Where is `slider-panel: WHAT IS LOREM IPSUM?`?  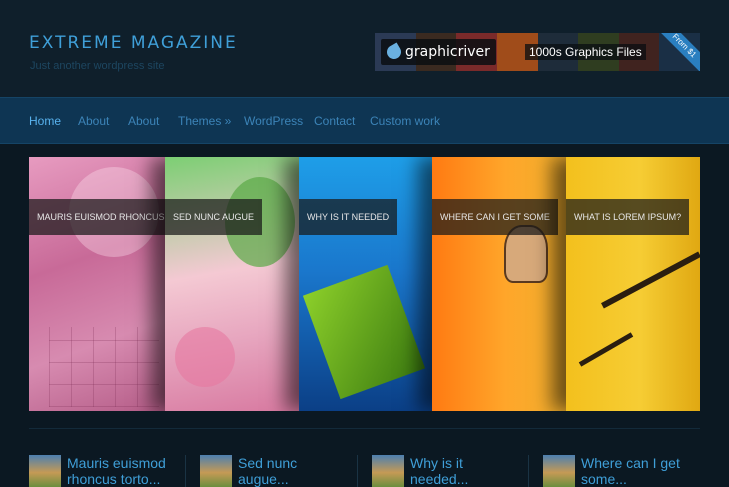 slider-panel: WHAT IS LOREM IPSUM? is located at coordinates (633, 284).